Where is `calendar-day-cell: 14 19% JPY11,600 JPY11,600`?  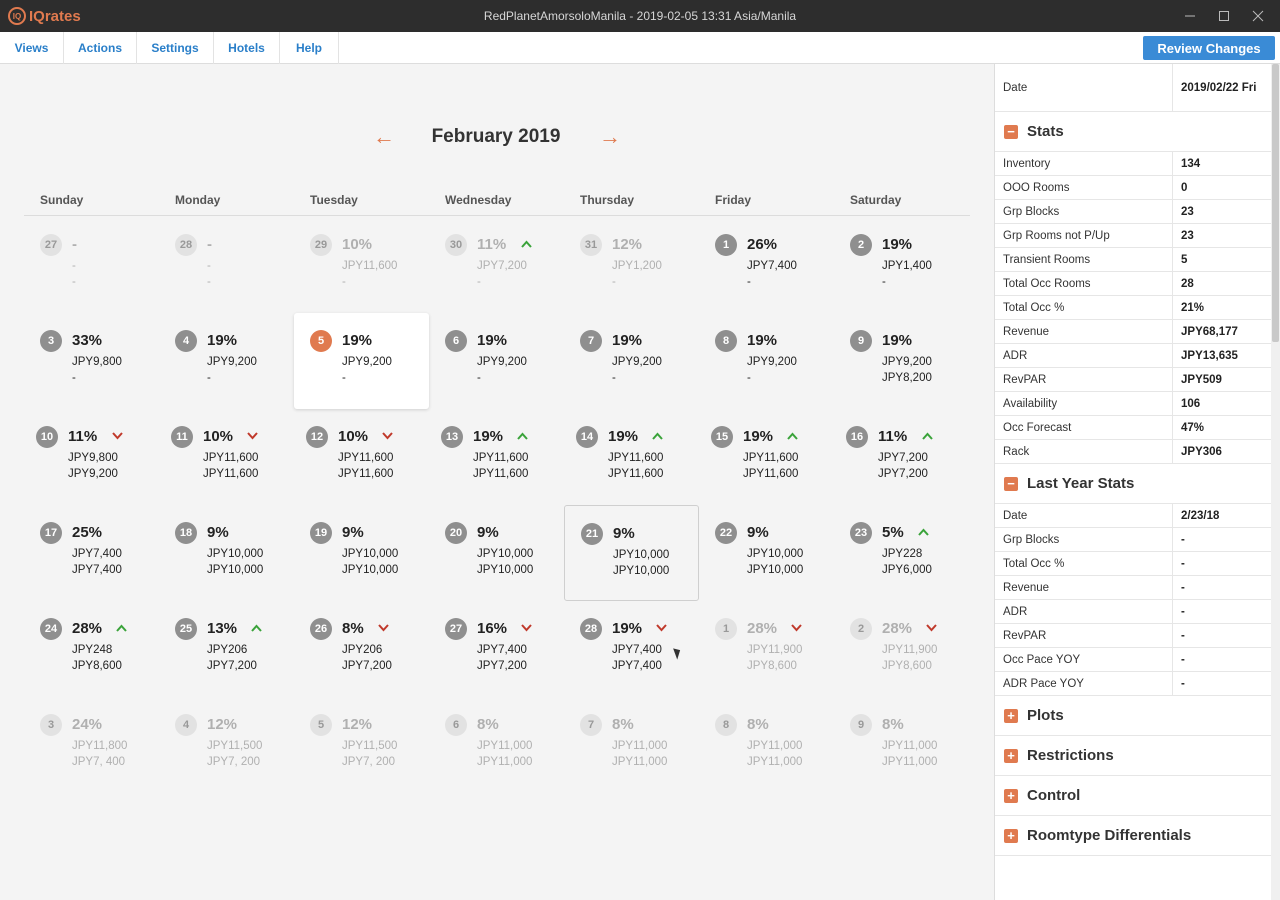
calendar-day-cell: 14 19% JPY11,600 JPY11,600 is located at coordinates (631, 457).